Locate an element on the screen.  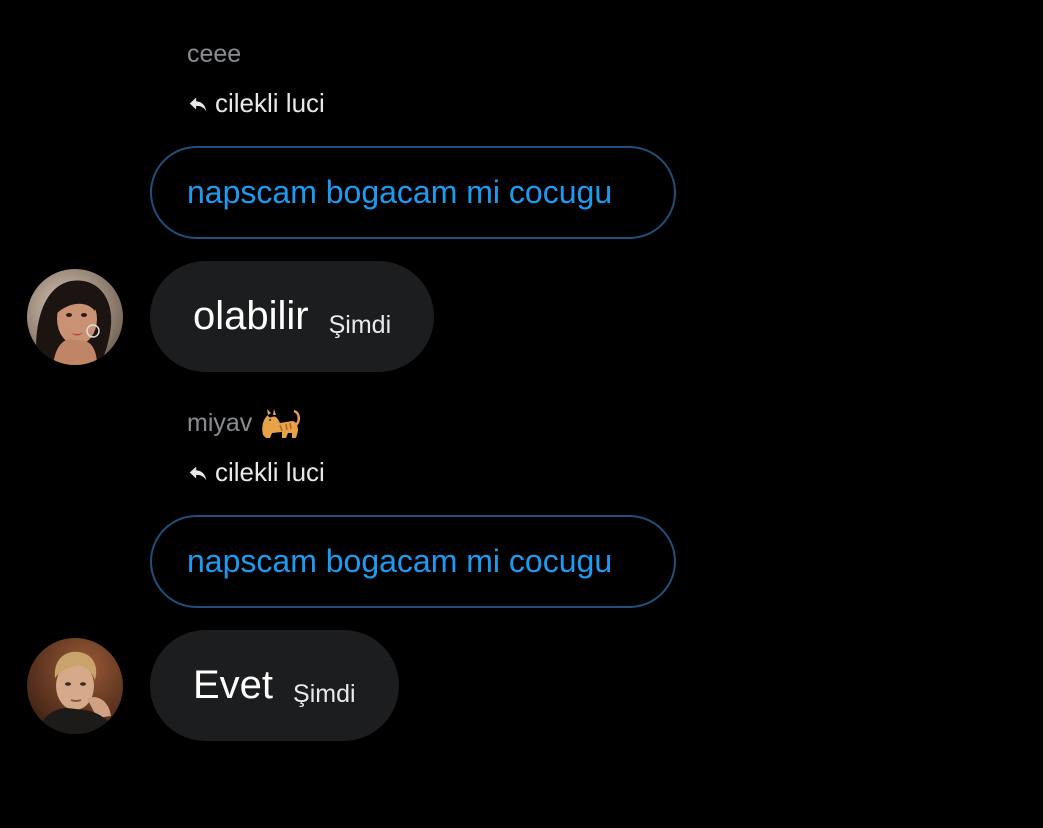
sender-name: ceee is located at coordinates (214, 54).